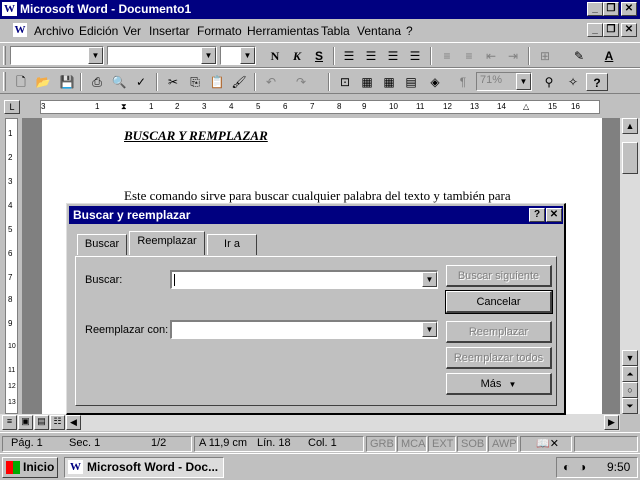 The image size is (640, 480). What do you see at coordinates (345, 82) in the screenshot?
I see `hyperlink-icon: ⊡` at bounding box center [345, 82].